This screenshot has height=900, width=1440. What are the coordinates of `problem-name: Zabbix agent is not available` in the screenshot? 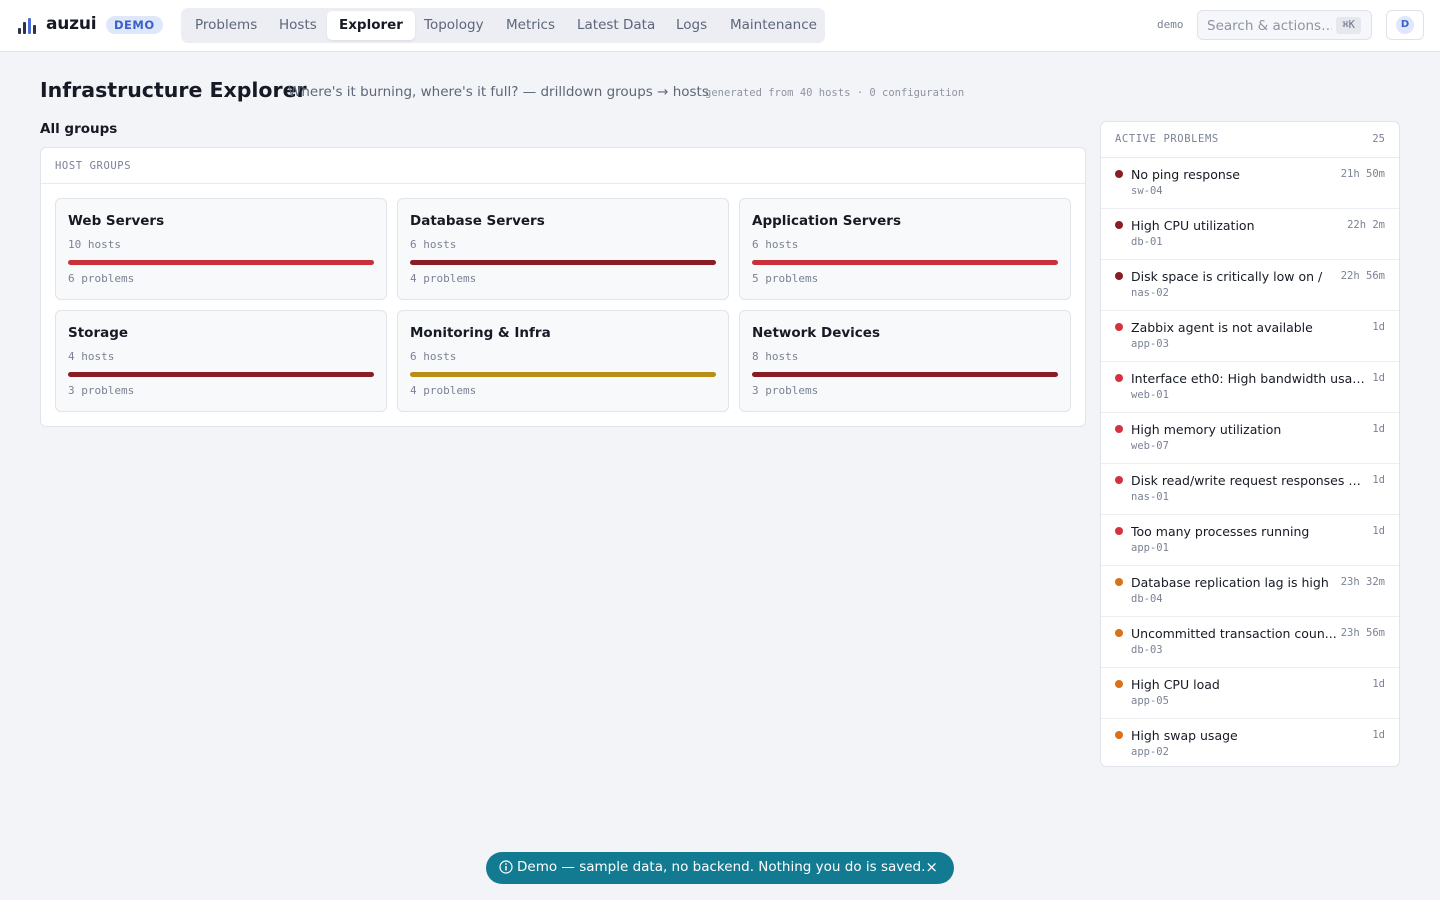 It's located at (1222, 327).